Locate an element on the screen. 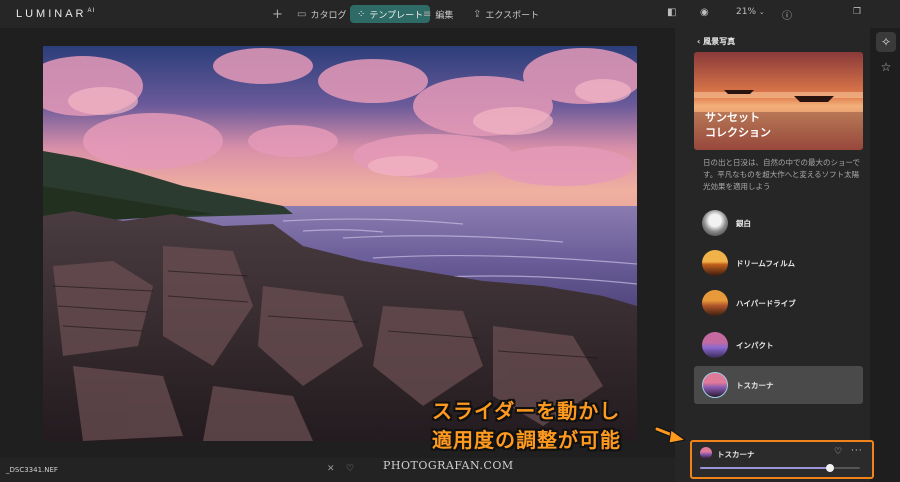 Image resolution: width=900 pixels, height=482 pixels. applied-preset-label: トスカーナ is located at coordinates (736, 454).